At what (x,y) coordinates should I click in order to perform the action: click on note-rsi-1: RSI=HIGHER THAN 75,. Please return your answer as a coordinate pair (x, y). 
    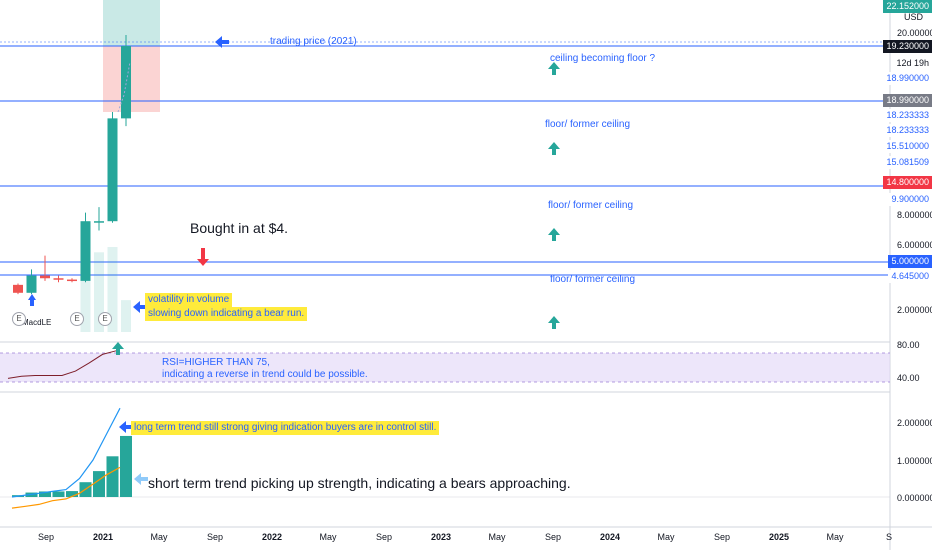
    Looking at the image, I should click on (216, 362).